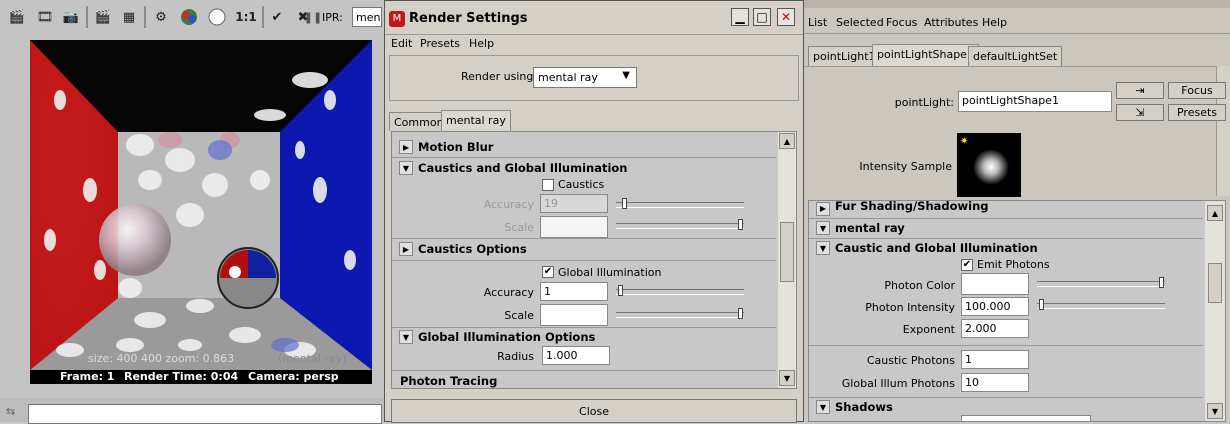  What do you see at coordinates (10, 411) in the screenshot?
I see `script-editor-icon: ⇆` at bounding box center [10, 411].